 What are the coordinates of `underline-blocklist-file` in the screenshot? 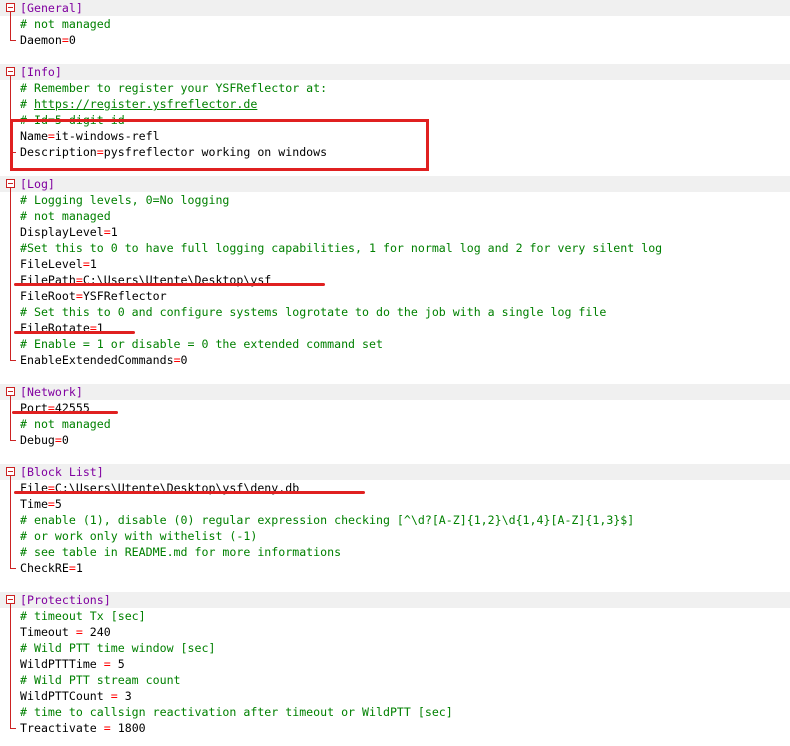 It's located at (189, 492).